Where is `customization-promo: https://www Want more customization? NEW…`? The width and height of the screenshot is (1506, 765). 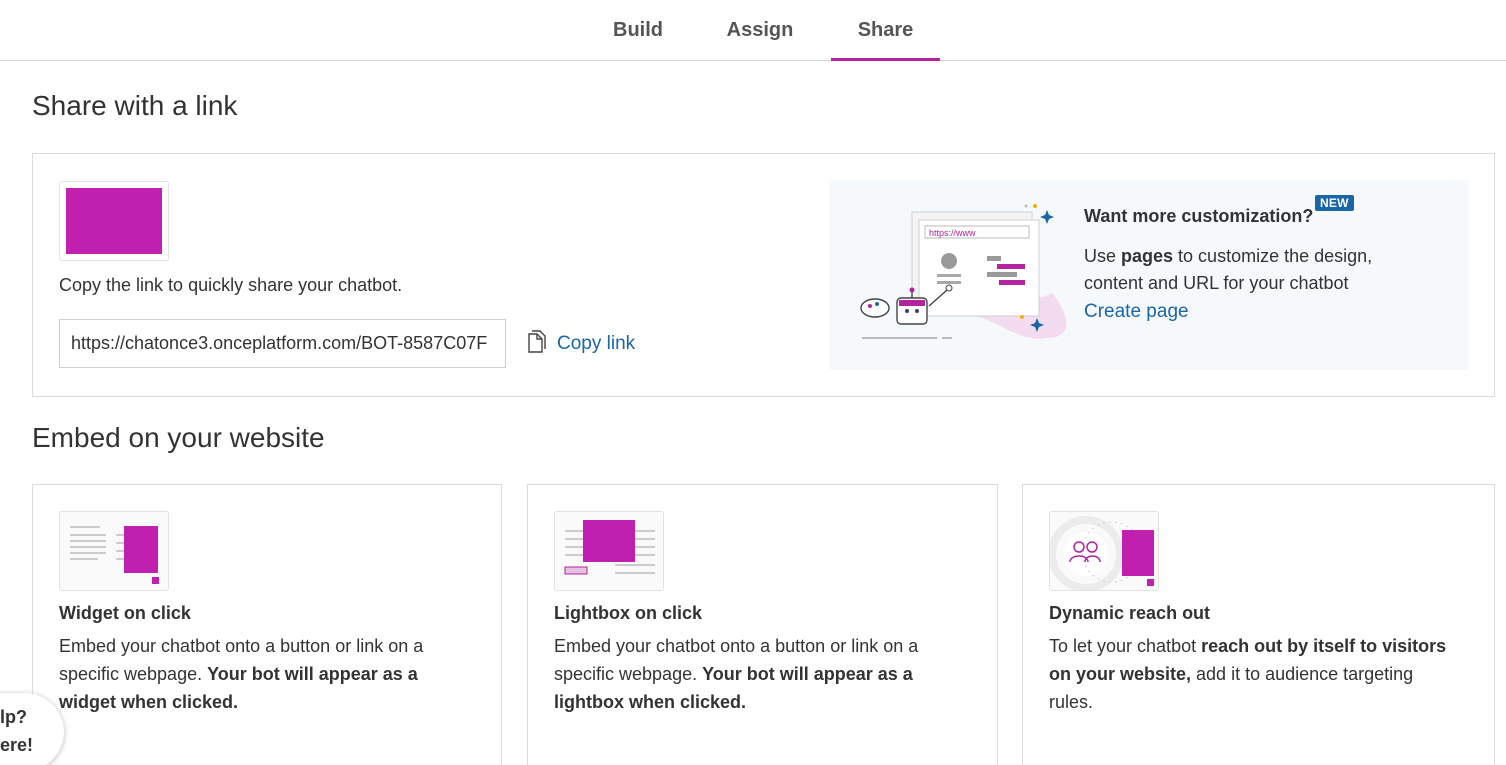
customization-promo: https://www Want more customization? NEW… is located at coordinates (1149, 275).